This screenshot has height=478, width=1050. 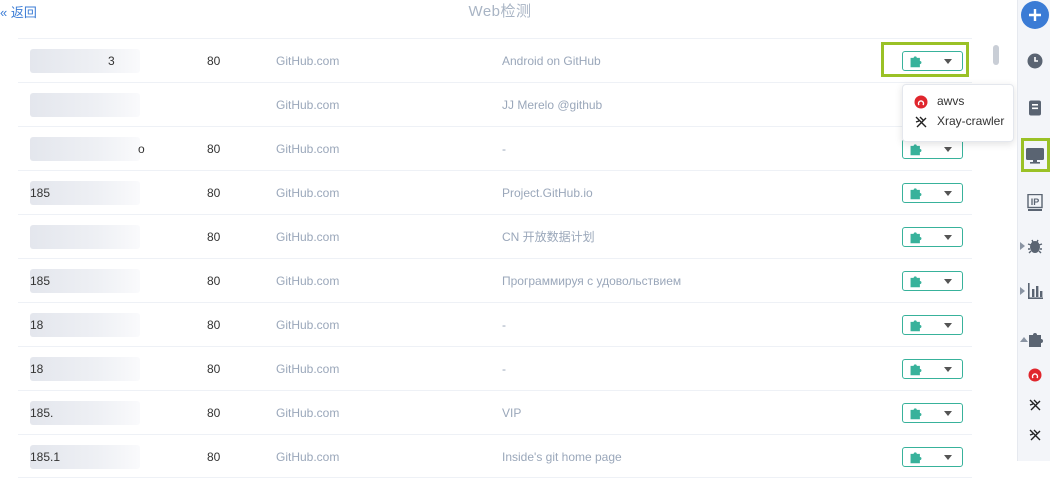 What do you see at coordinates (500, 11) in the screenshot?
I see `page-title: Web检测` at bounding box center [500, 11].